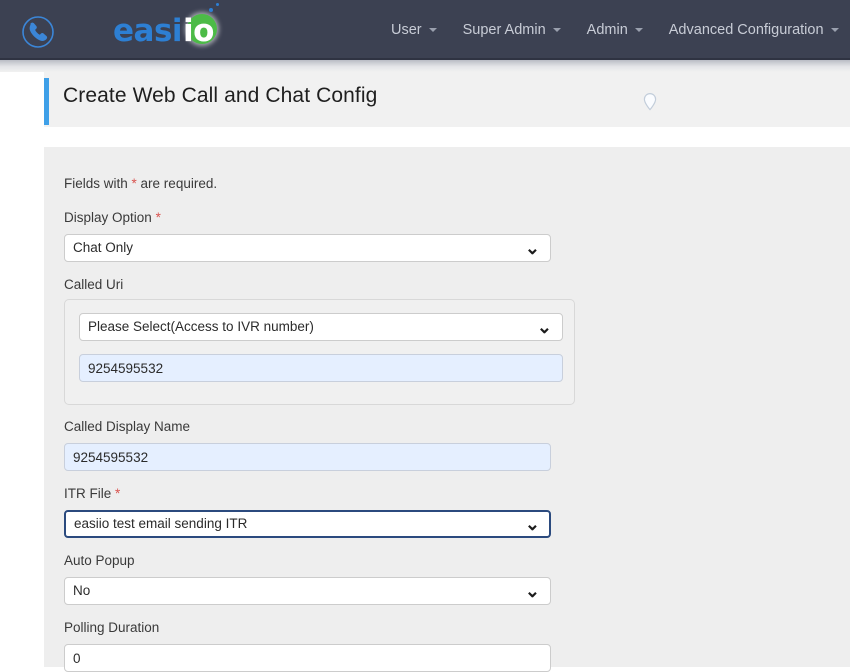 Image resolution: width=850 pixels, height=672 pixels. I want to click on label-called-display-name: Called Display Name, so click(127, 426).